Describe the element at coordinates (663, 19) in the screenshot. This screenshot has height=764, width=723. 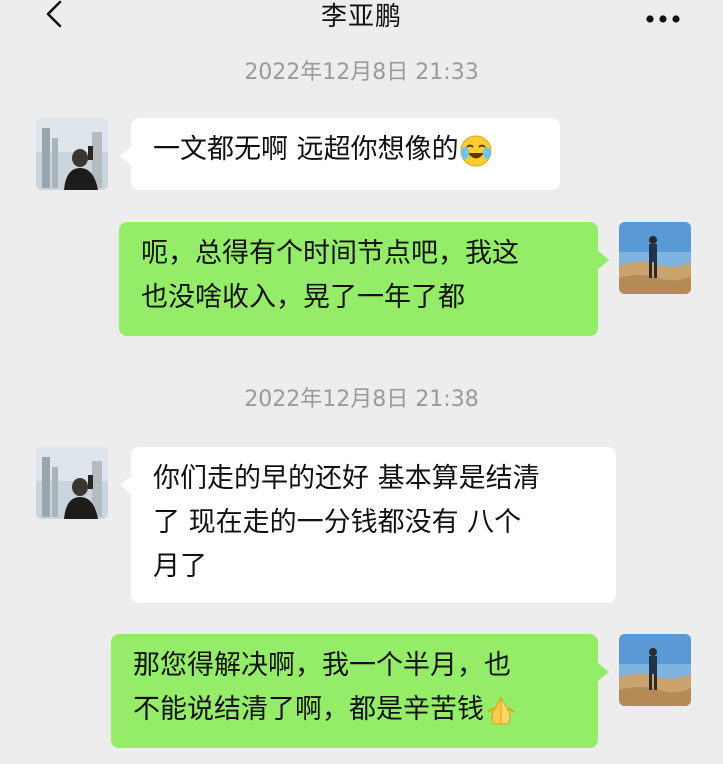
I see `more-icon` at that location.